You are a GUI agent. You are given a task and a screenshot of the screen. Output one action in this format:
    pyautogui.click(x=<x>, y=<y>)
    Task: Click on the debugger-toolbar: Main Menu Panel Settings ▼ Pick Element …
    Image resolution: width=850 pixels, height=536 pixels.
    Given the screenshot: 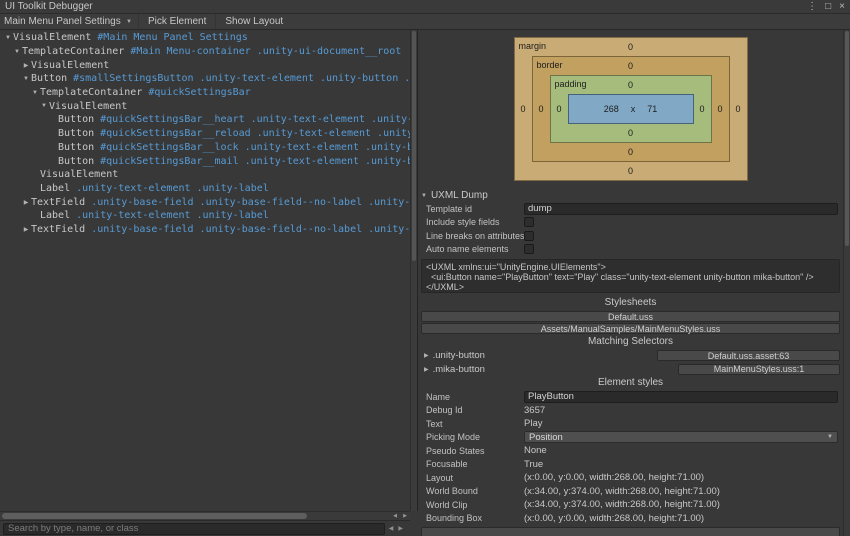 What is the action you would take?
    pyautogui.click(x=425, y=22)
    